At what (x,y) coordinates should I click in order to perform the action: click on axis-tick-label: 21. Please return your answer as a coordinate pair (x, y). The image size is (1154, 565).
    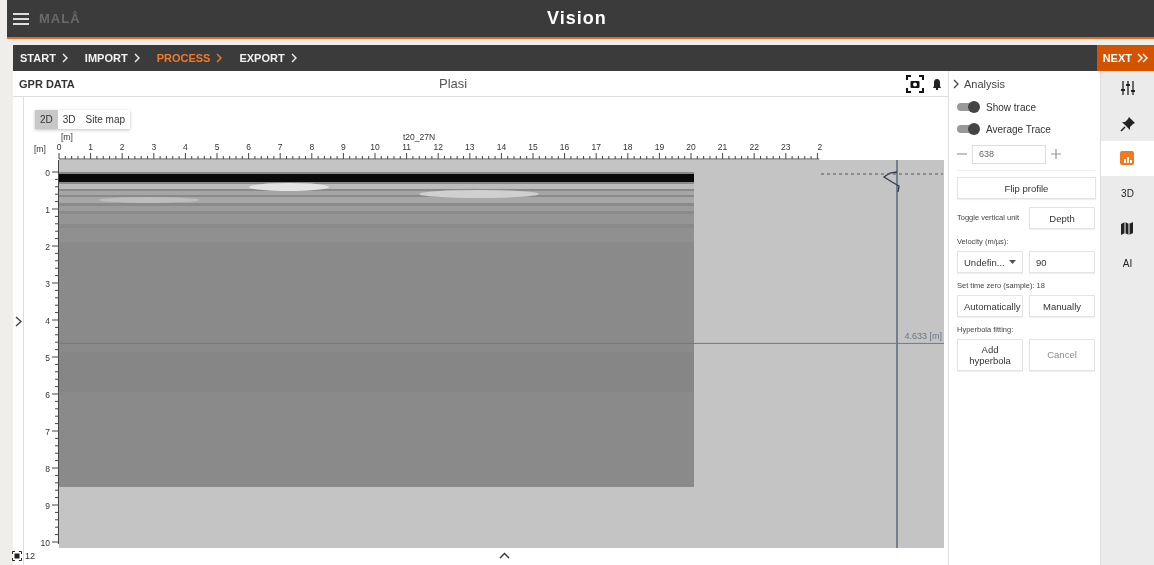
    Looking at the image, I should click on (722, 147).